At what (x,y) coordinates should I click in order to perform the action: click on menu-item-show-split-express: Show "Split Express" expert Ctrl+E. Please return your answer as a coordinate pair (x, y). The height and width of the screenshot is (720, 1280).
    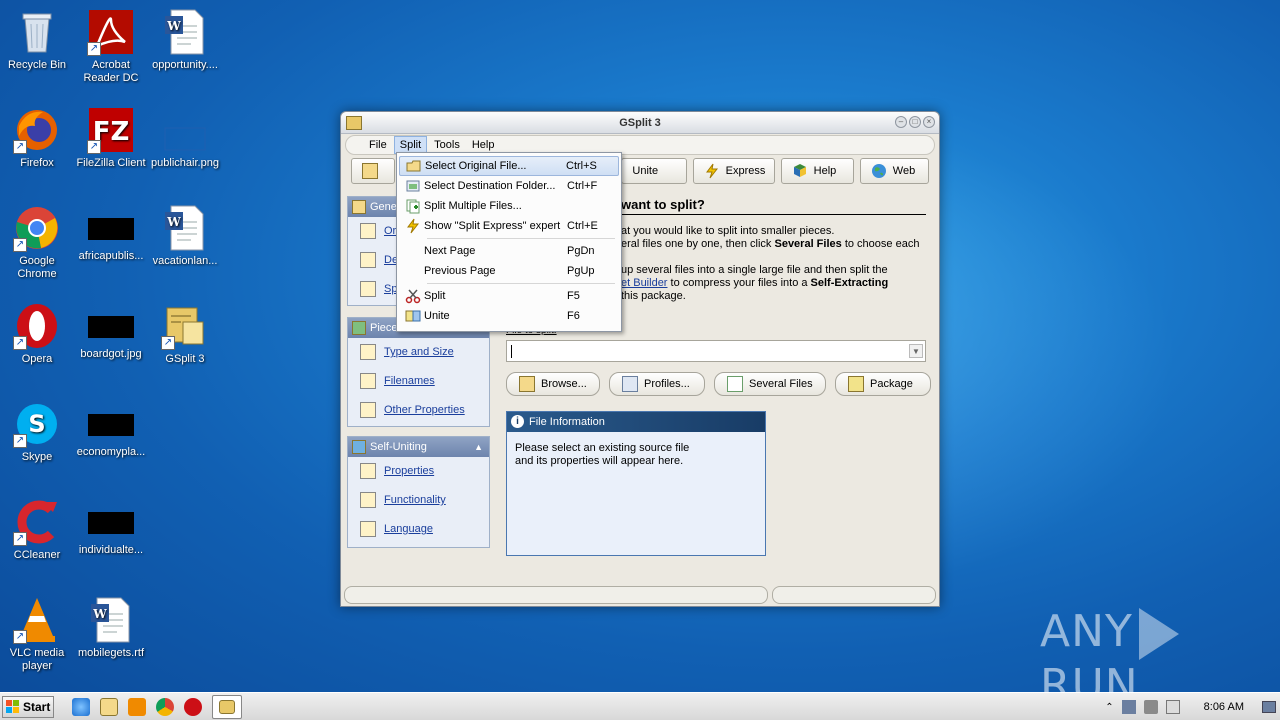
    Looking at the image, I should click on (509, 226).